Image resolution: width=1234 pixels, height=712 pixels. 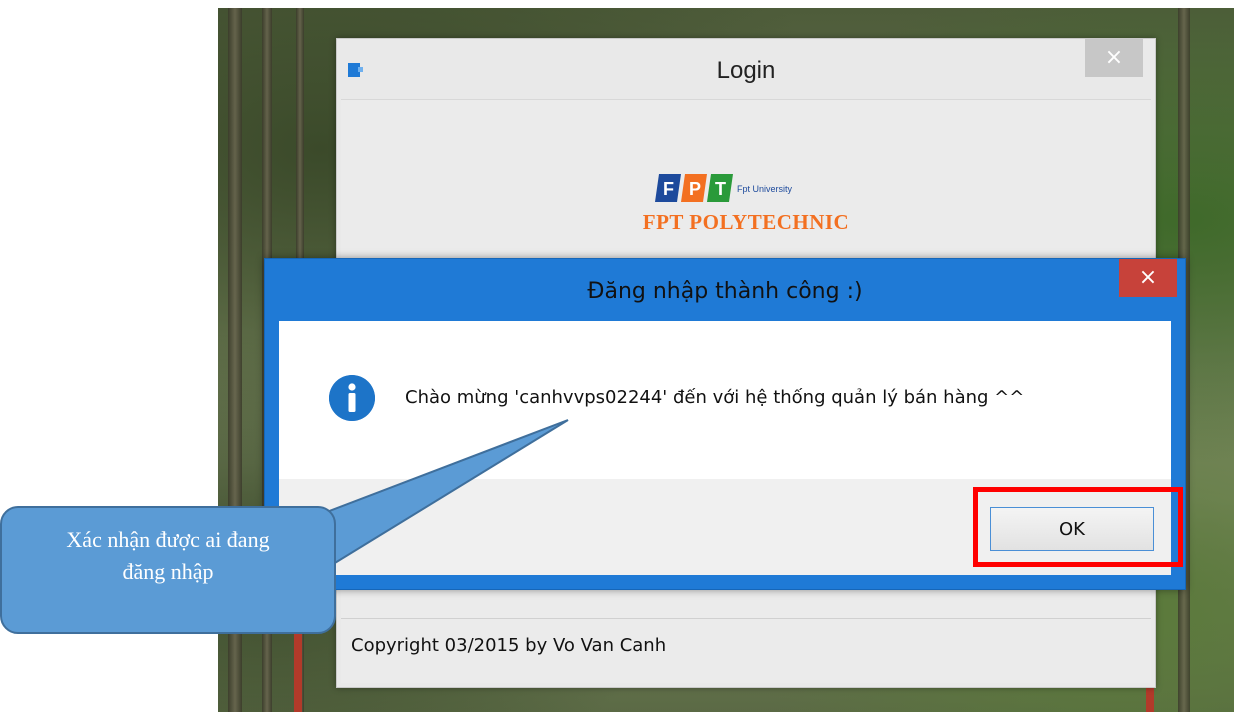 I want to click on login-titlebar: Login ×, so click(x=746, y=69).